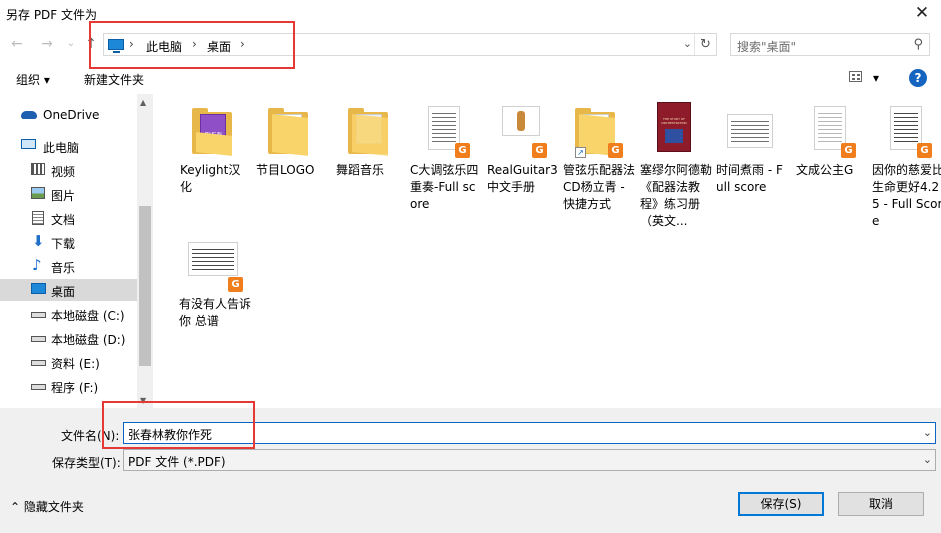  I want to click on file-type-dropdown-icon: ⌄, so click(927, 459).